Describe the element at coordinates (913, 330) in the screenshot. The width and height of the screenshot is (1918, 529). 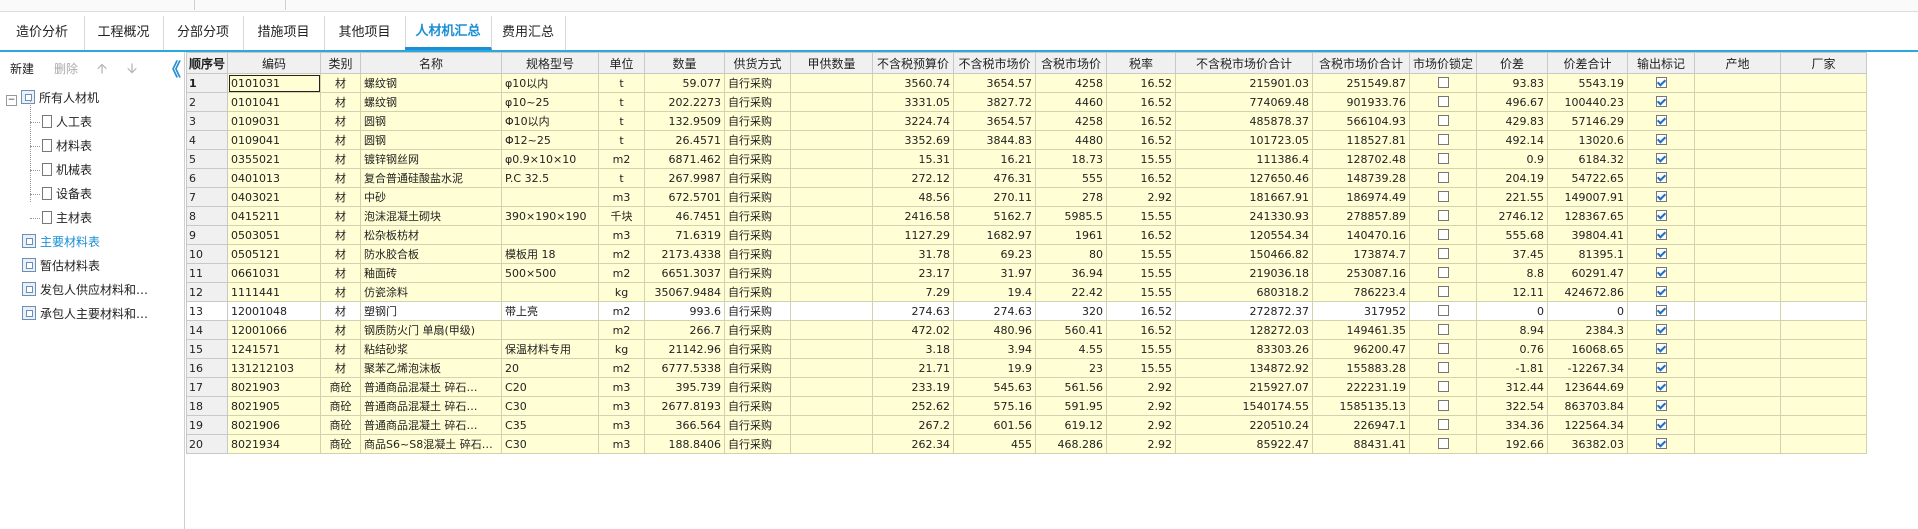
I see `cell-budget-price: 472.02` at that location.